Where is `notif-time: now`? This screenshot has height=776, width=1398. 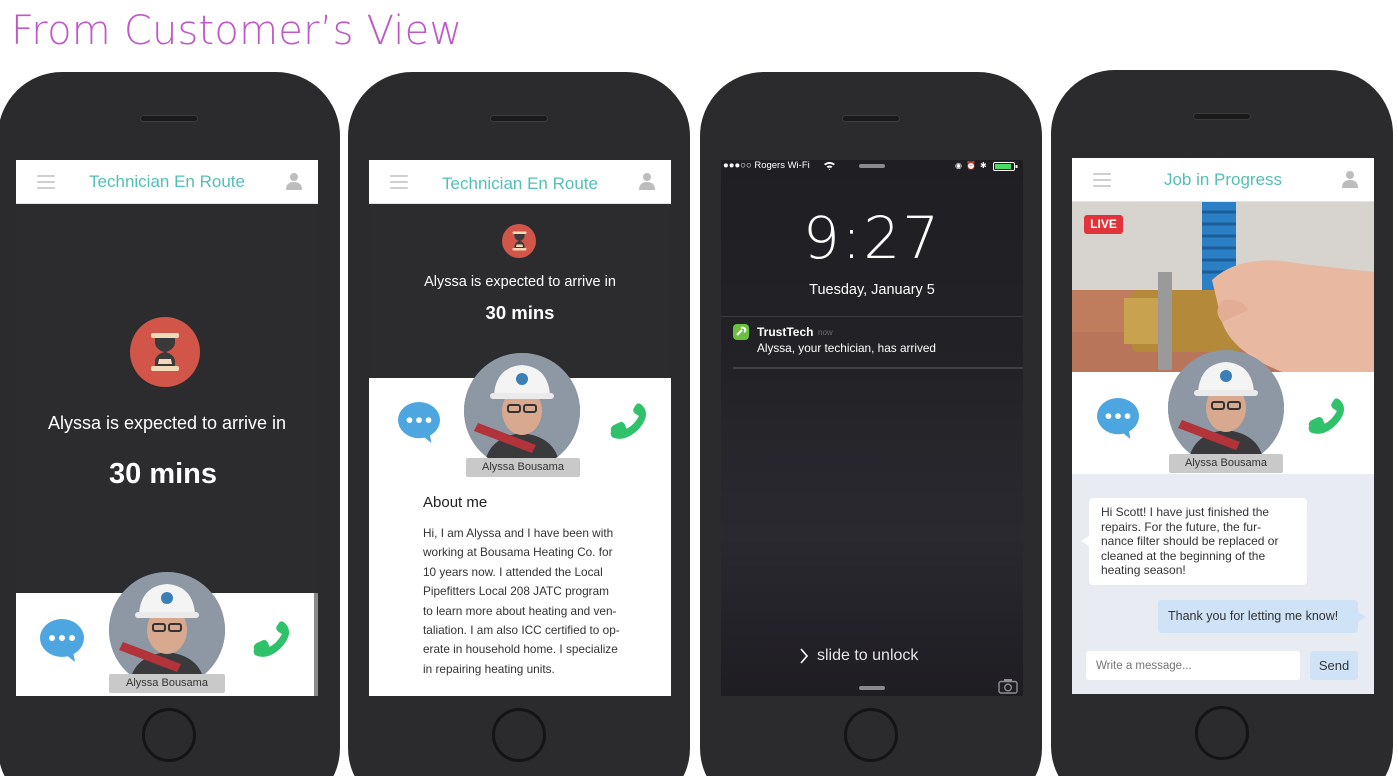 notif-time: now is located at coordinates (825, 332).